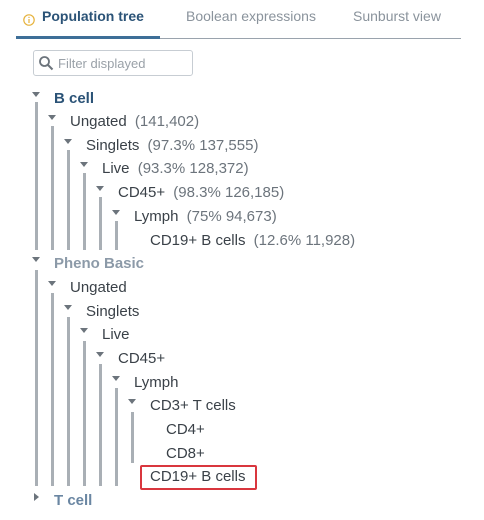 The width and height of the screenshot is (484, 520). I want to click on node-label: B cell, so click(74, 98).